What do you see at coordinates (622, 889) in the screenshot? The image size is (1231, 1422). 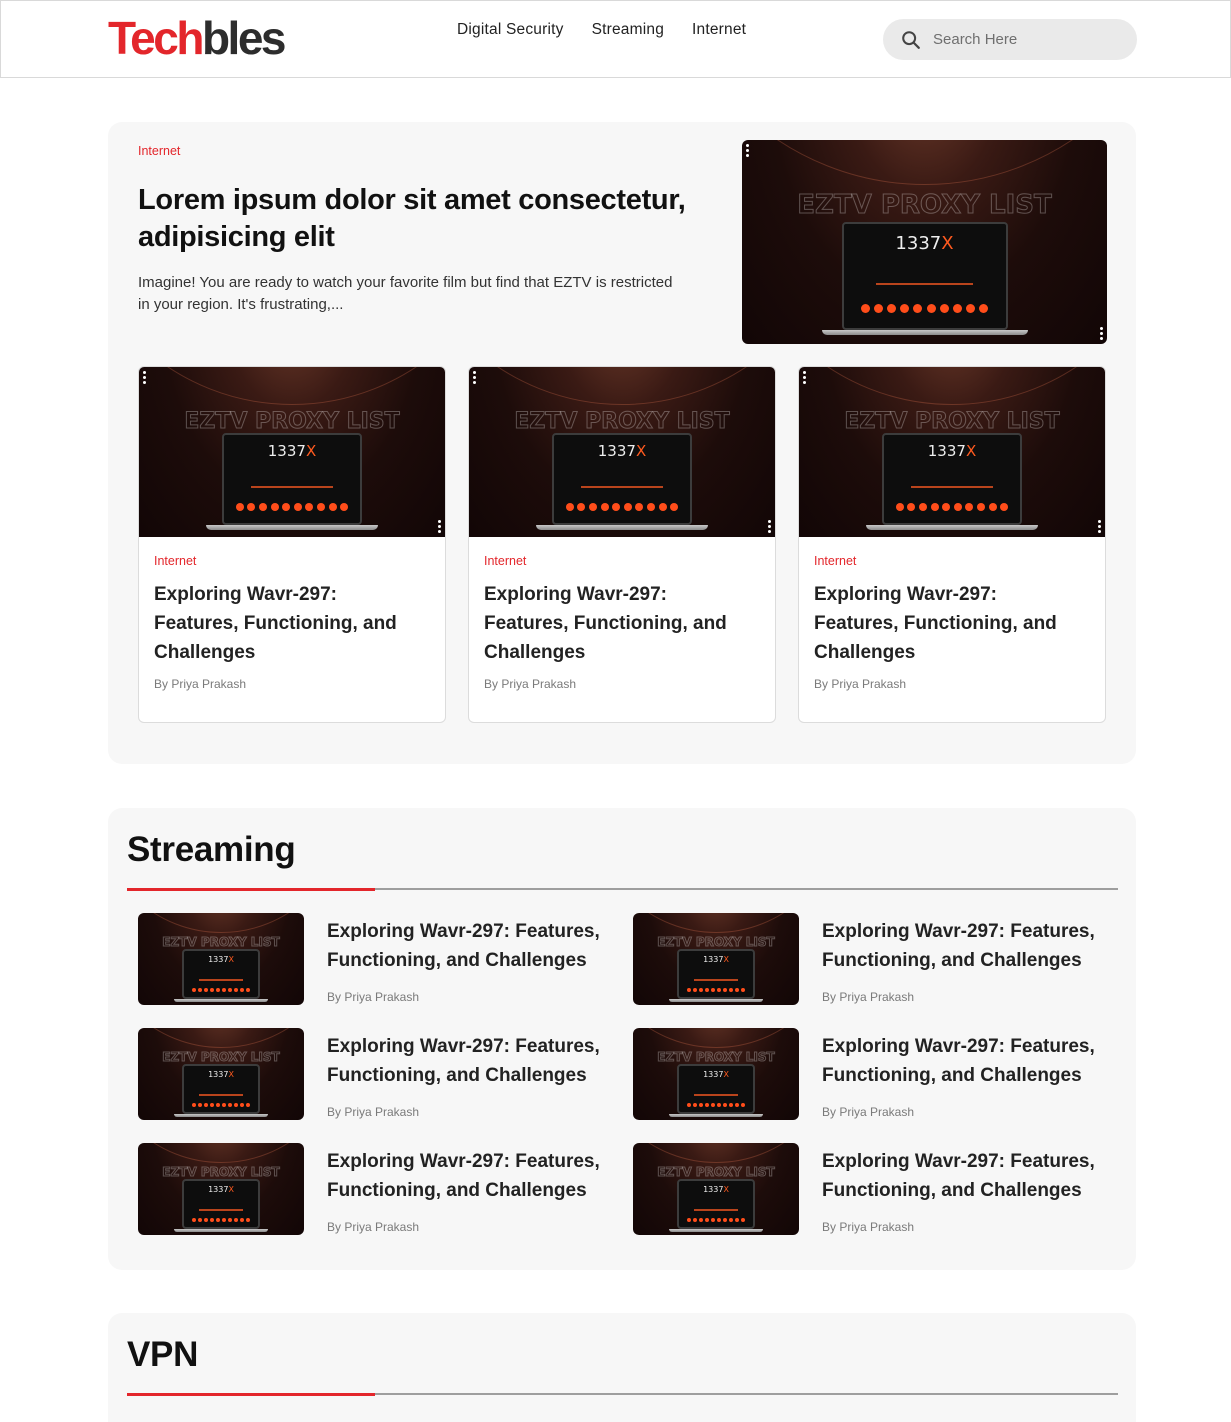 I see `section-divider` at bounding box center [622, 889].